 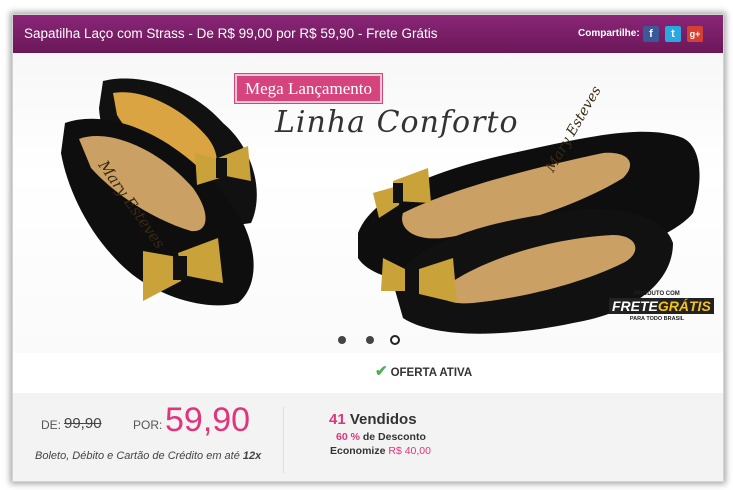 What do you see at coordinates (348, 437) in the screenshot?
I see `discount-percent: 60 %` at bounding box center [348, 437].